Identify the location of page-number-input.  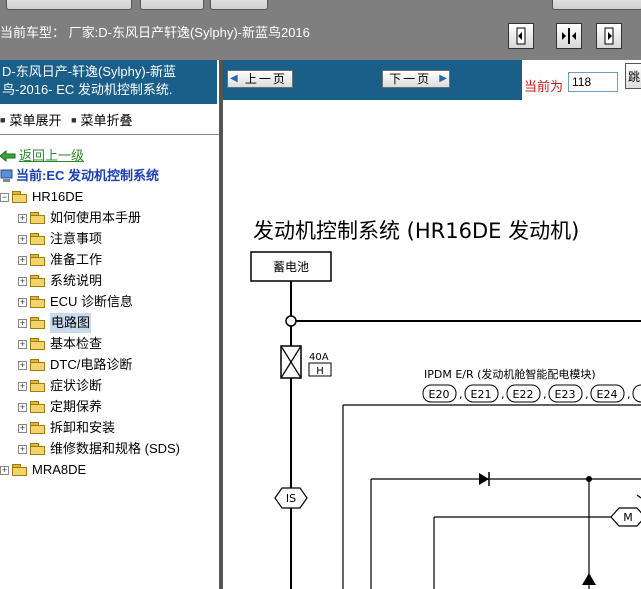
(593, 82).